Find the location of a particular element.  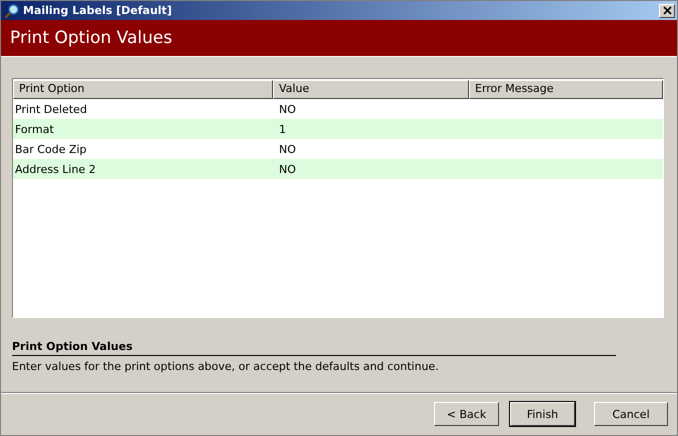

dialog-button: Finish is located at coordinates (542, 414).